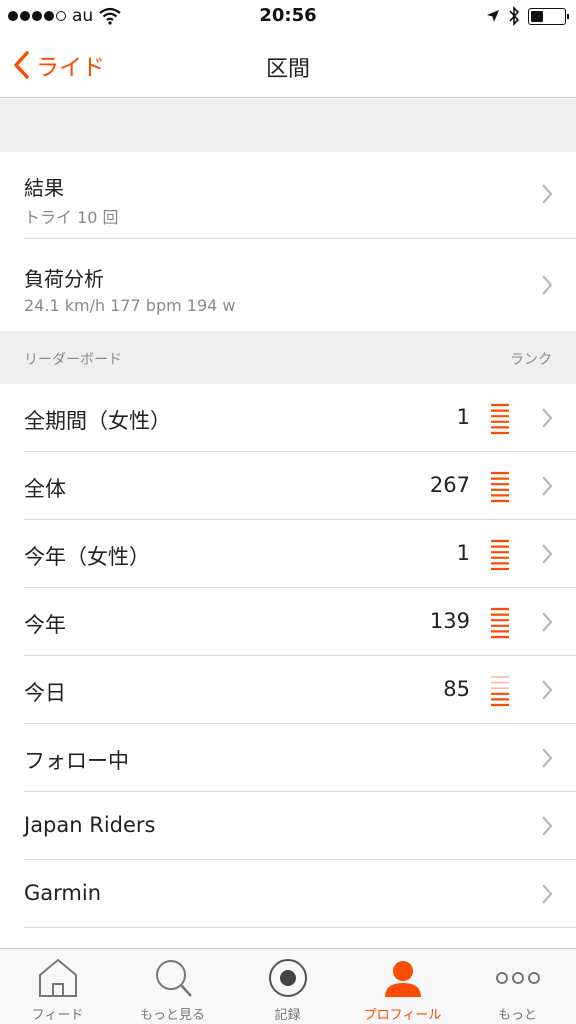  Describe the element at coordinates (402, 979) in the screenshot. I see `profile-icon` at that location.